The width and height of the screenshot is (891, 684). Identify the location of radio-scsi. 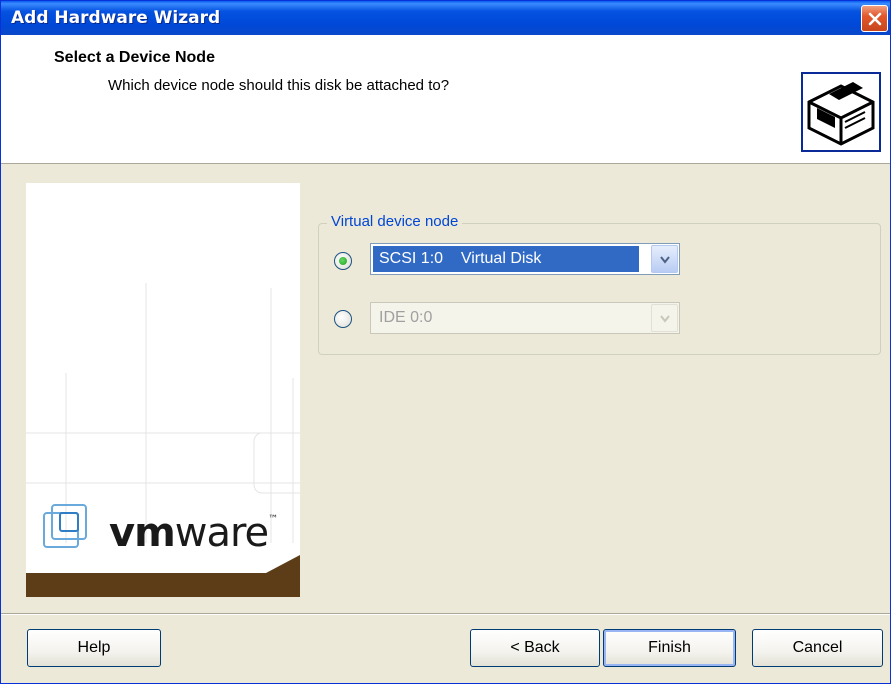
(343, 261).